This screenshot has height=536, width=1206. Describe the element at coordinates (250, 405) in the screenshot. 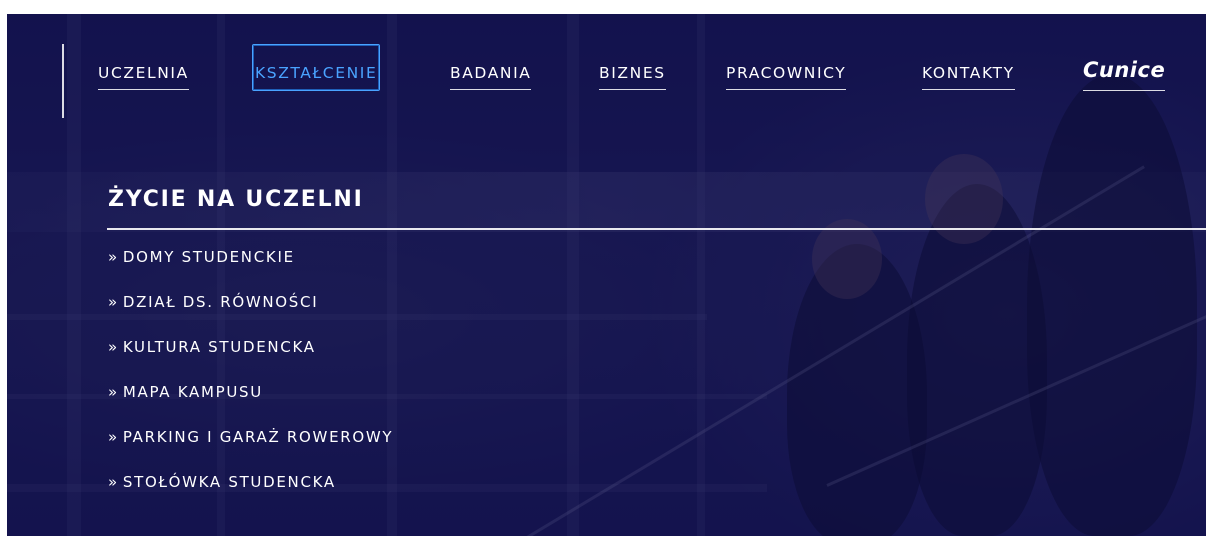

I see `link-mapa-kampusu: » MAPA KAMPUSU` at that location.